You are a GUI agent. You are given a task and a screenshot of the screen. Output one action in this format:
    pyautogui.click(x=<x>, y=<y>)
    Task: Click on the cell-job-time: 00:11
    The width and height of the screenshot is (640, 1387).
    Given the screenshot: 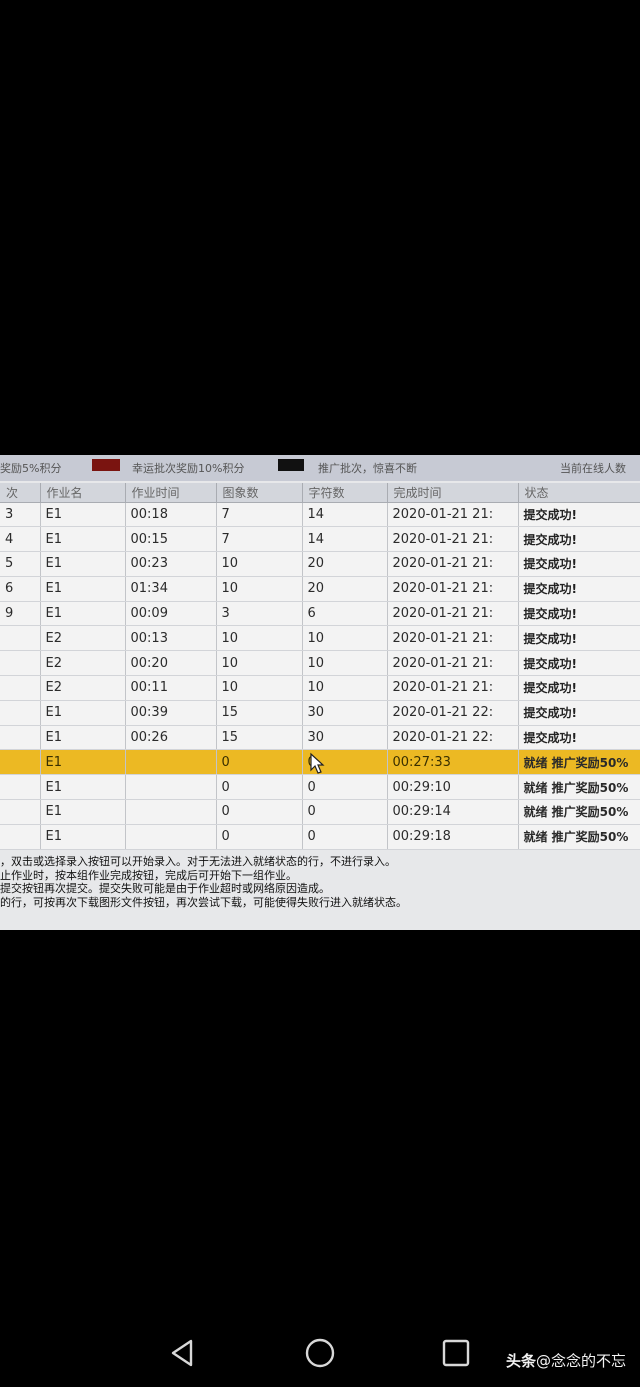 What is the action you would take?
    pyautogui.click(x=171, y=688)
    